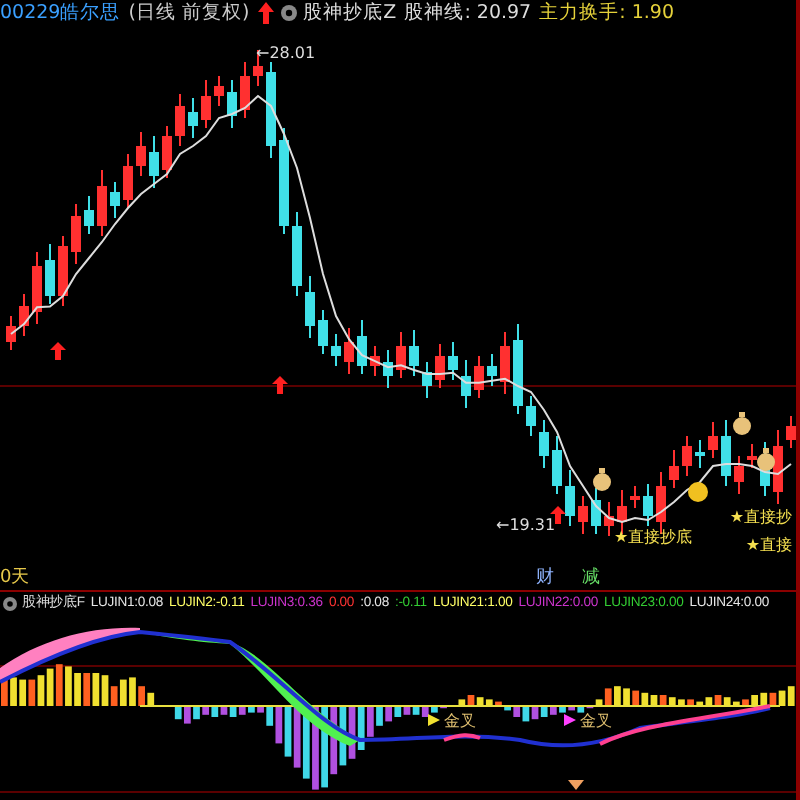  Describe the element at coordinates (526, 525) in the screenshot. I see `low-price-label: ←19.31` at that location.